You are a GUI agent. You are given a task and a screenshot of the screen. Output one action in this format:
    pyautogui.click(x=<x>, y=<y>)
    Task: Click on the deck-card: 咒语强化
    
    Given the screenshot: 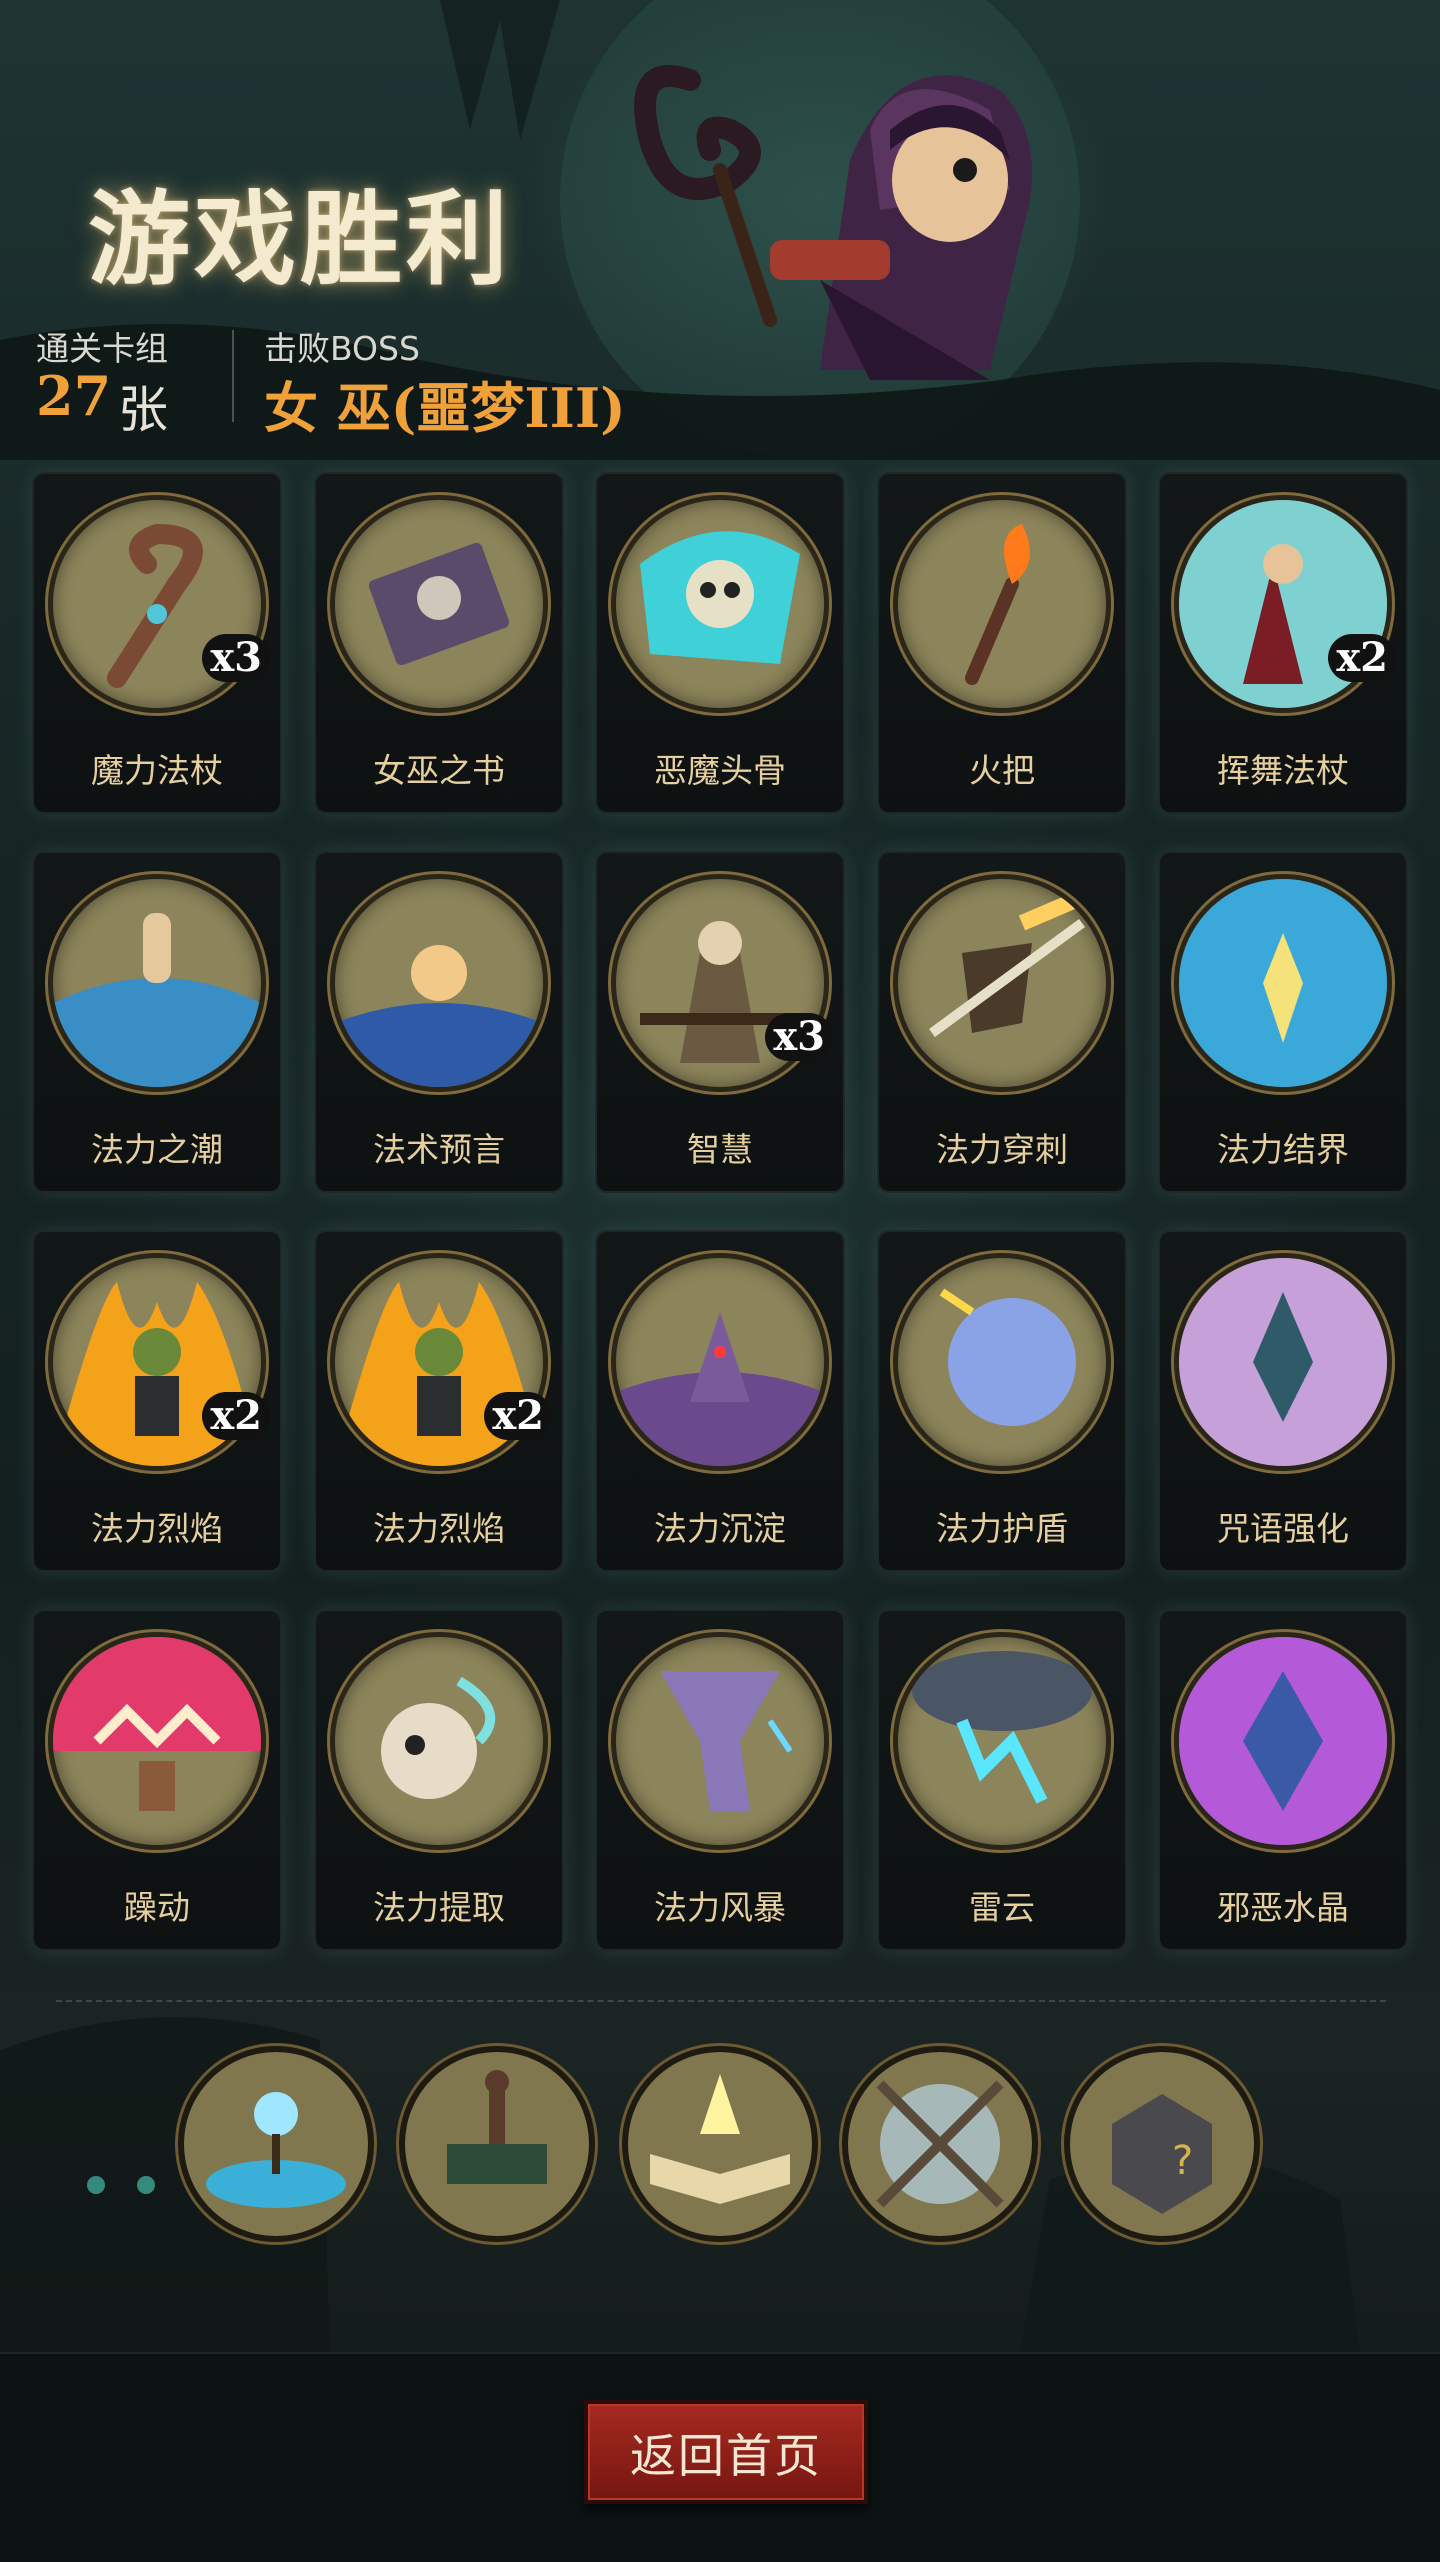 What is the action you would take?
    pyautogui.click(x=1283, y=1401)
    